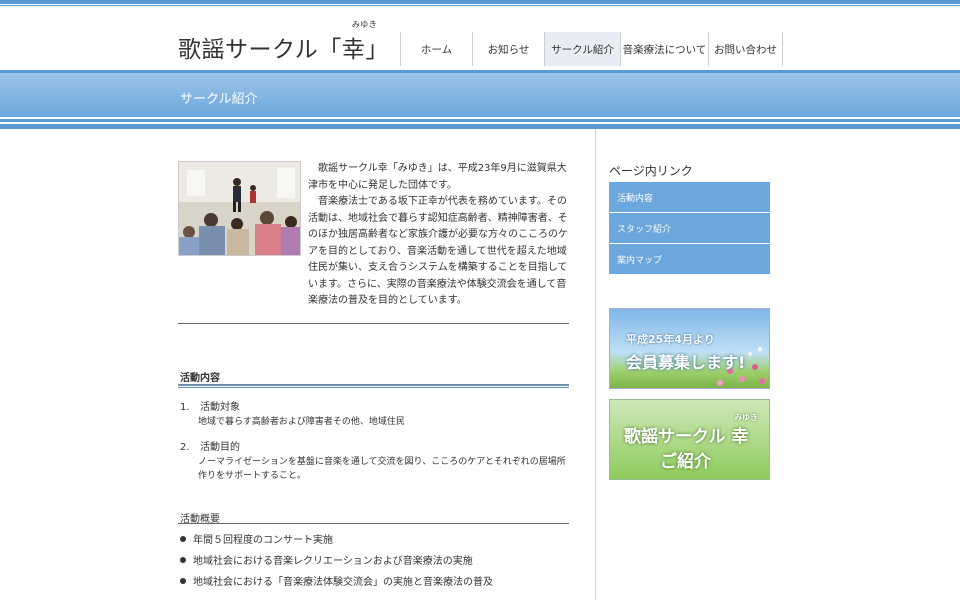 The height and width of the screenshot is (600, 960). I want to click on nav-home: ホーム, so click(436, 49).